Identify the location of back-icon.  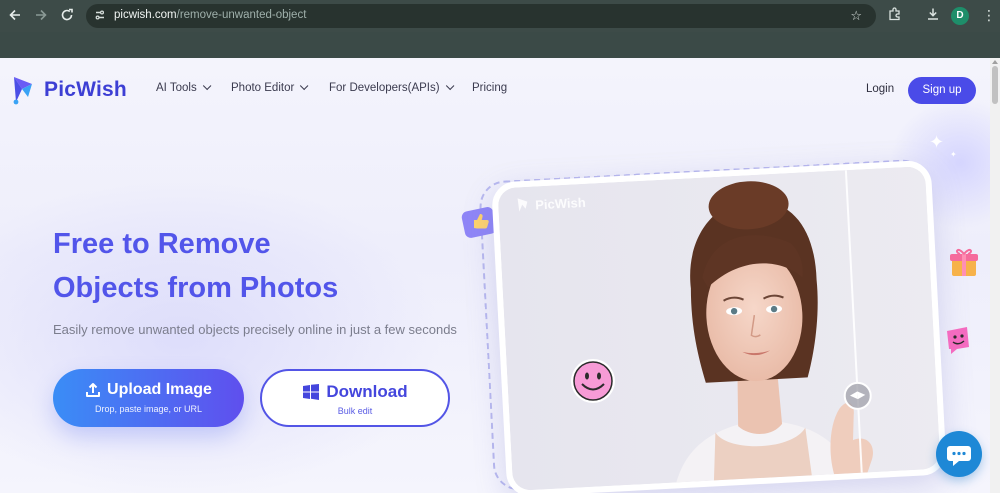
(15, 16).